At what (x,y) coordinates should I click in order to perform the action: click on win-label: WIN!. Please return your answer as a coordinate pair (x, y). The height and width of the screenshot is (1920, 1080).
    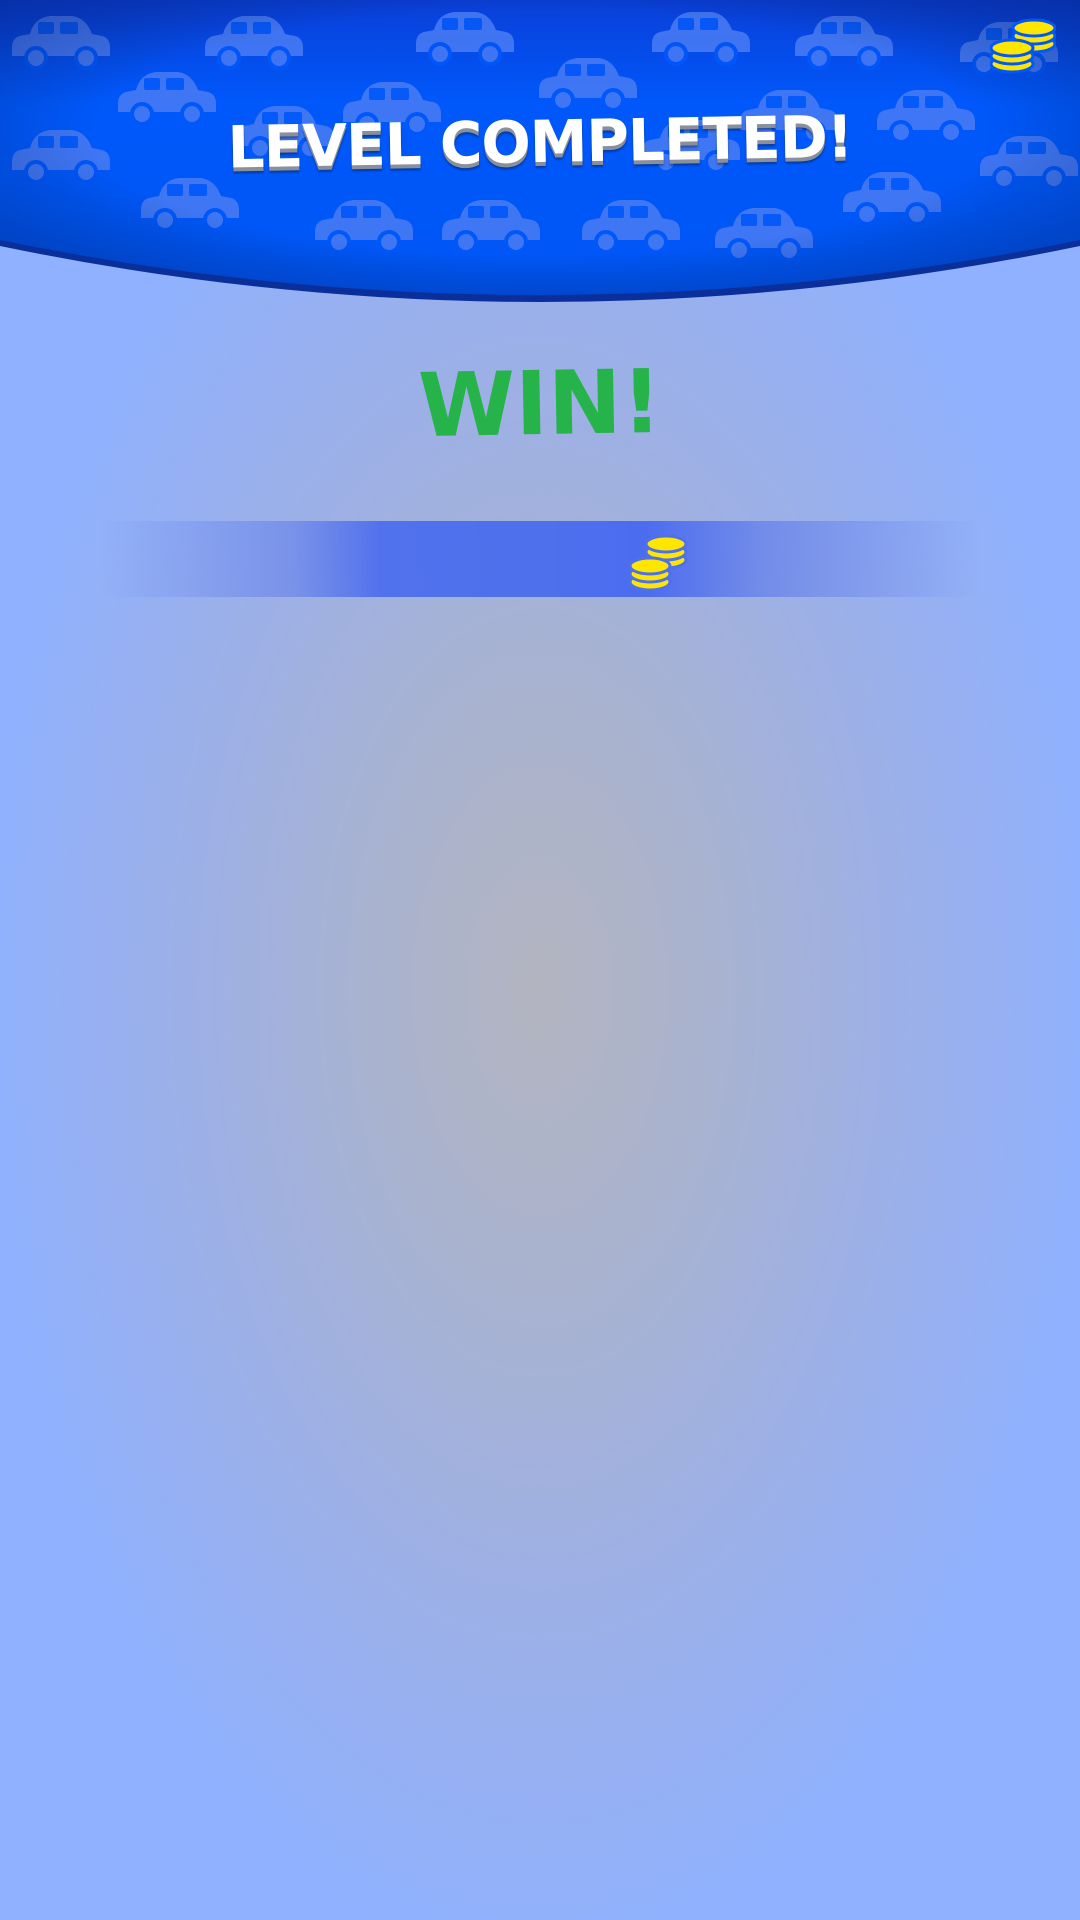
    Looking at the image, I should click on (540, 403).